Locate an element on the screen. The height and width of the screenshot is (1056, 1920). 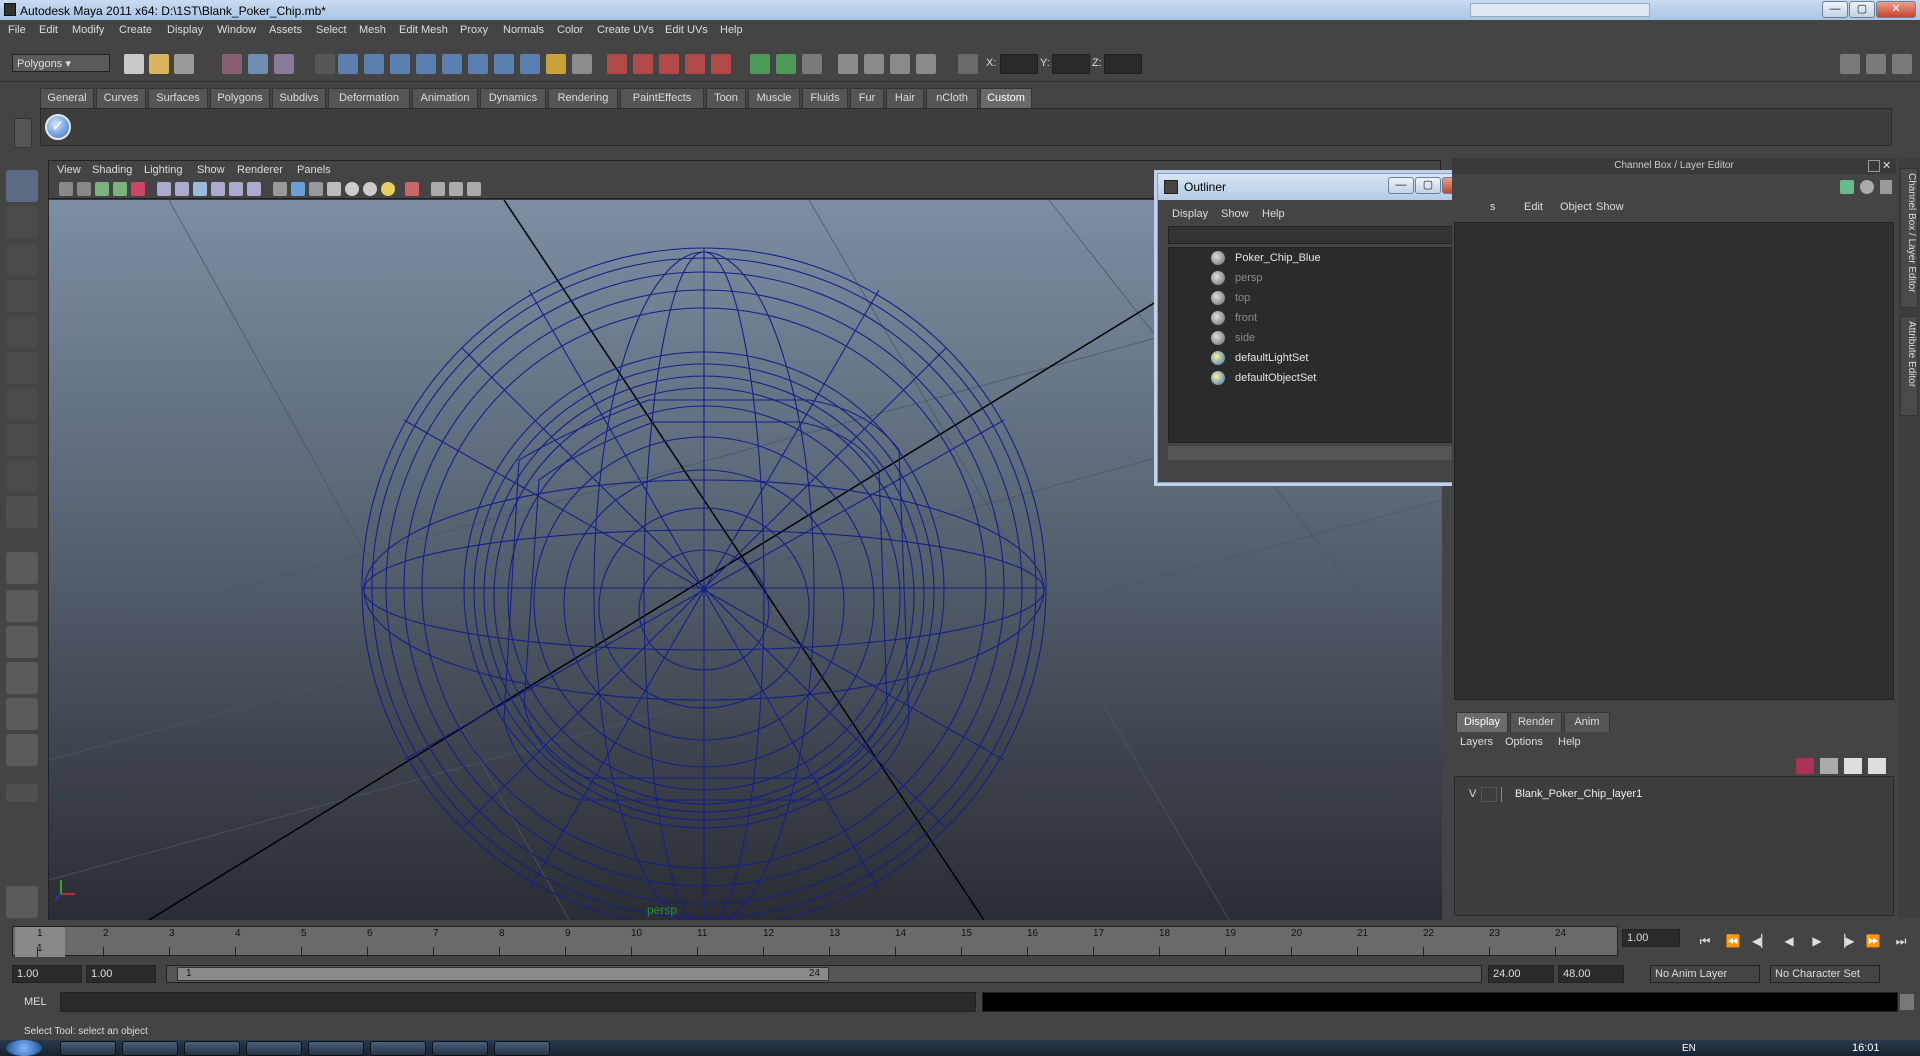
grid-icon is located at coordinates (164, 189).